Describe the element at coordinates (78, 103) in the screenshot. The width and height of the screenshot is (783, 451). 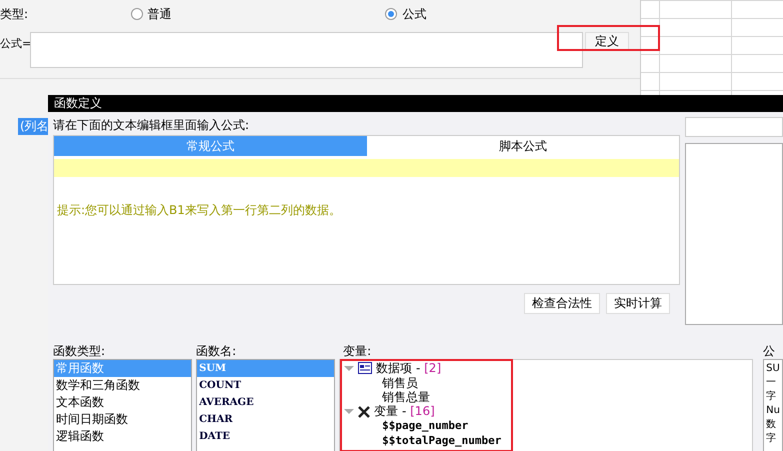
I see `dialog-title: 函数定义` at that location.